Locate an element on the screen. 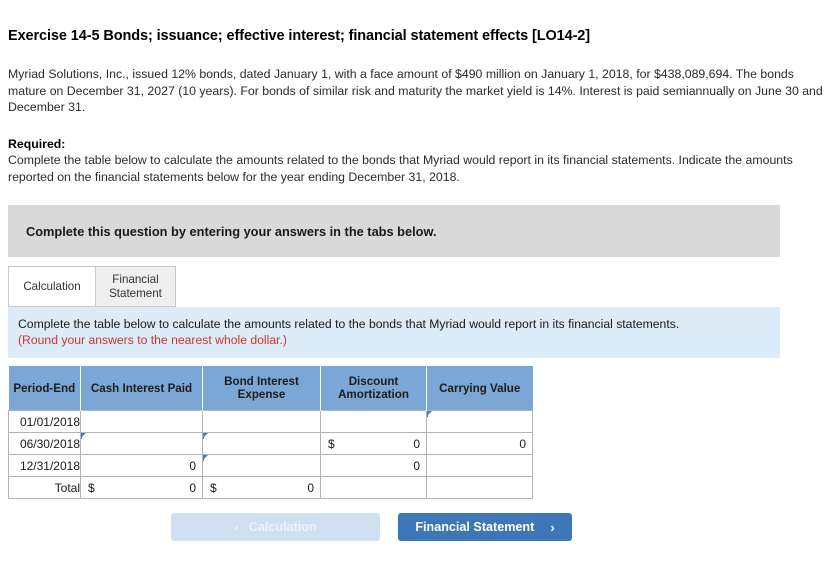  prev-calculation-button: ‹ Calculation is located at coordinates (275, 527).